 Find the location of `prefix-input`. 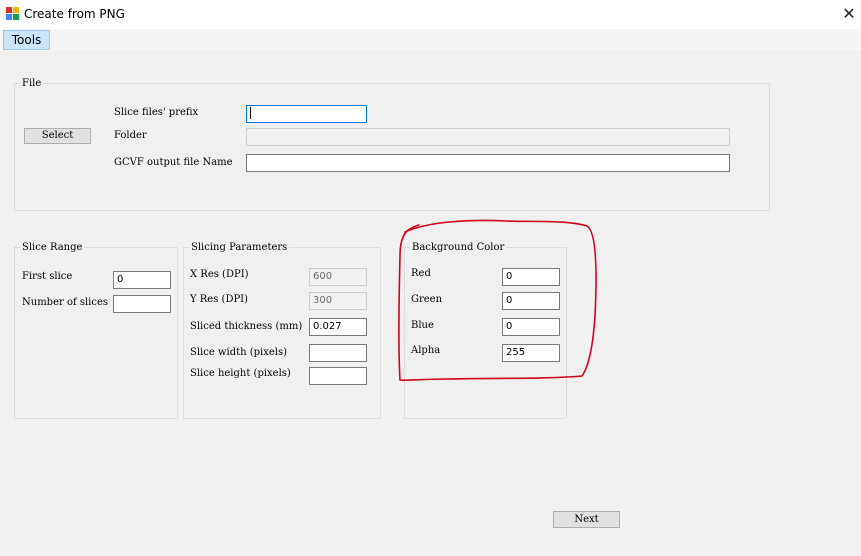

prefix-input is located at coordinates (306, 114).